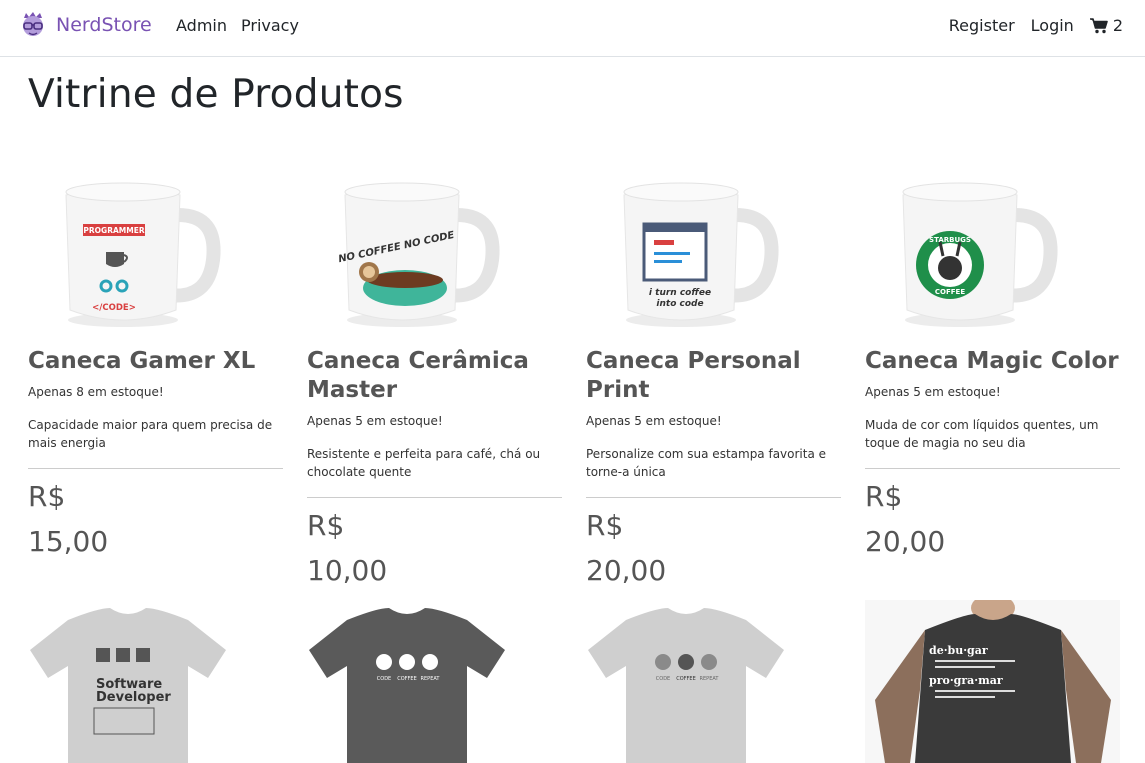 The image size is (1145, 763). I want to click on product-image: Software Developer, so click(155, 681).